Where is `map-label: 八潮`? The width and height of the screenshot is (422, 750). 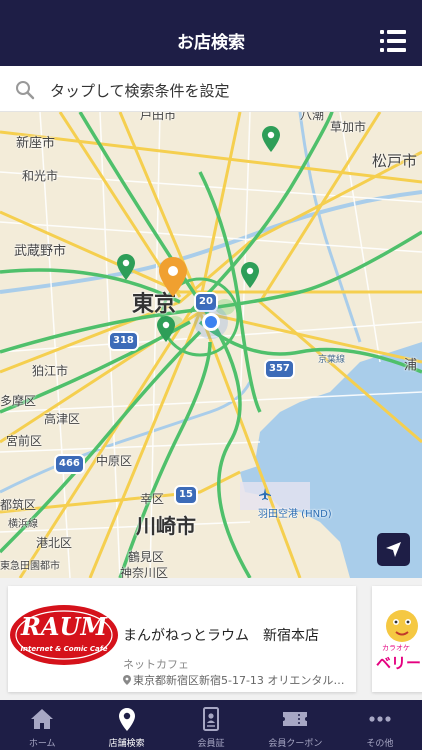
map-label: 八潮 is located at coordinates (312, 117).